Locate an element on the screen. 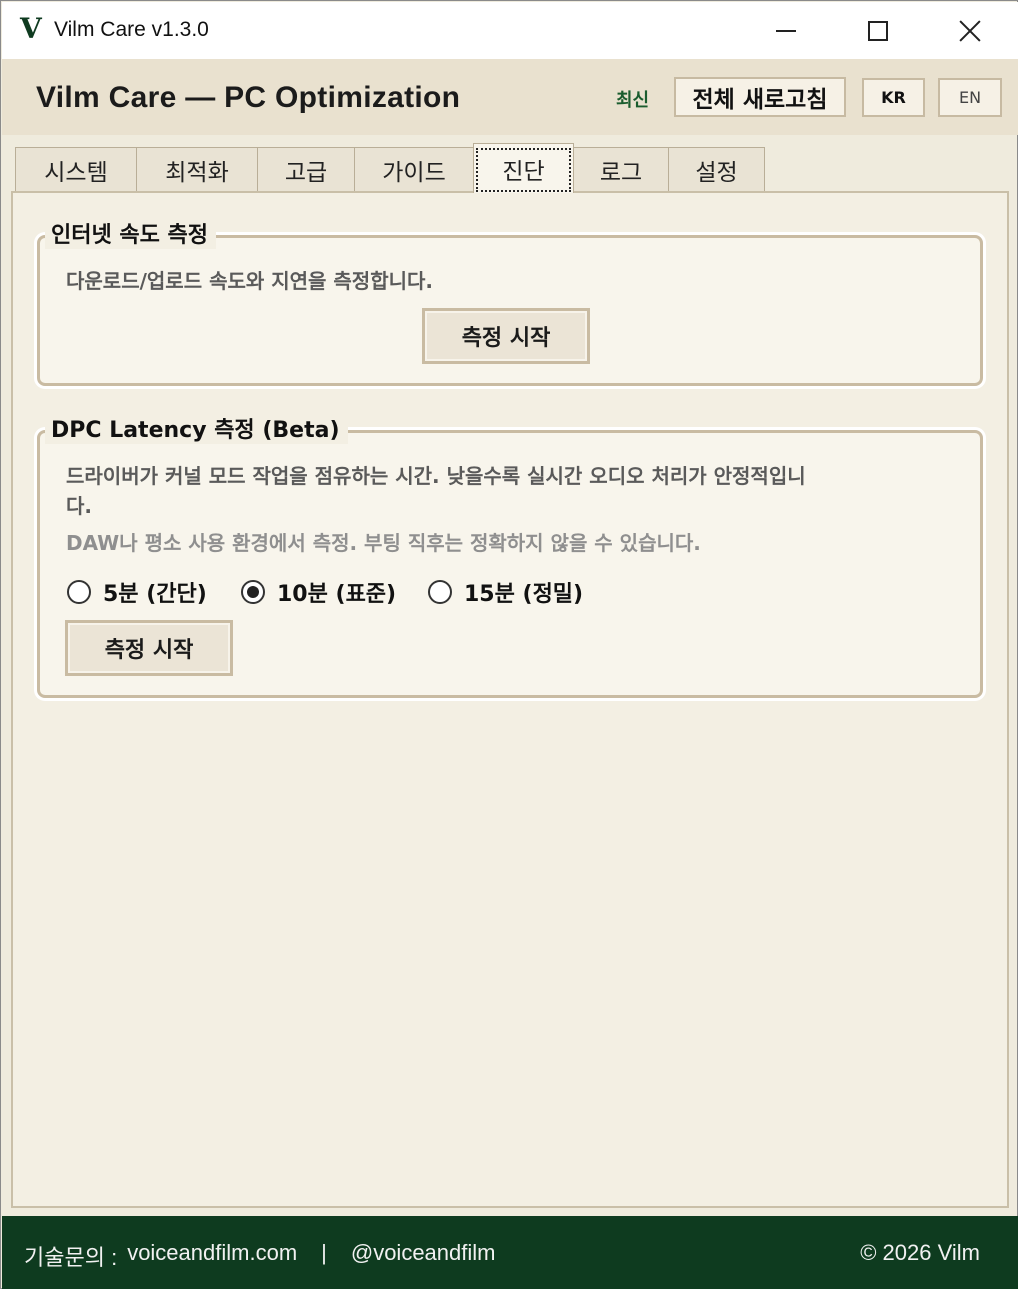  social-handle-link: @voiceandfilm is located at coordinates (423, 1256).